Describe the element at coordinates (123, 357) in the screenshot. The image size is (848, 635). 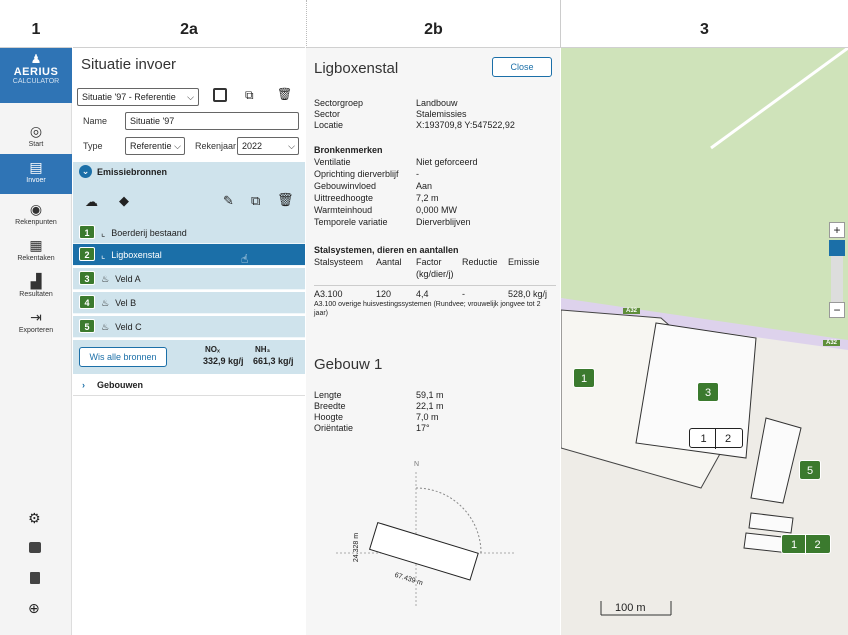
I see `clear-sources-button: Wis alle bronnen` at that location.